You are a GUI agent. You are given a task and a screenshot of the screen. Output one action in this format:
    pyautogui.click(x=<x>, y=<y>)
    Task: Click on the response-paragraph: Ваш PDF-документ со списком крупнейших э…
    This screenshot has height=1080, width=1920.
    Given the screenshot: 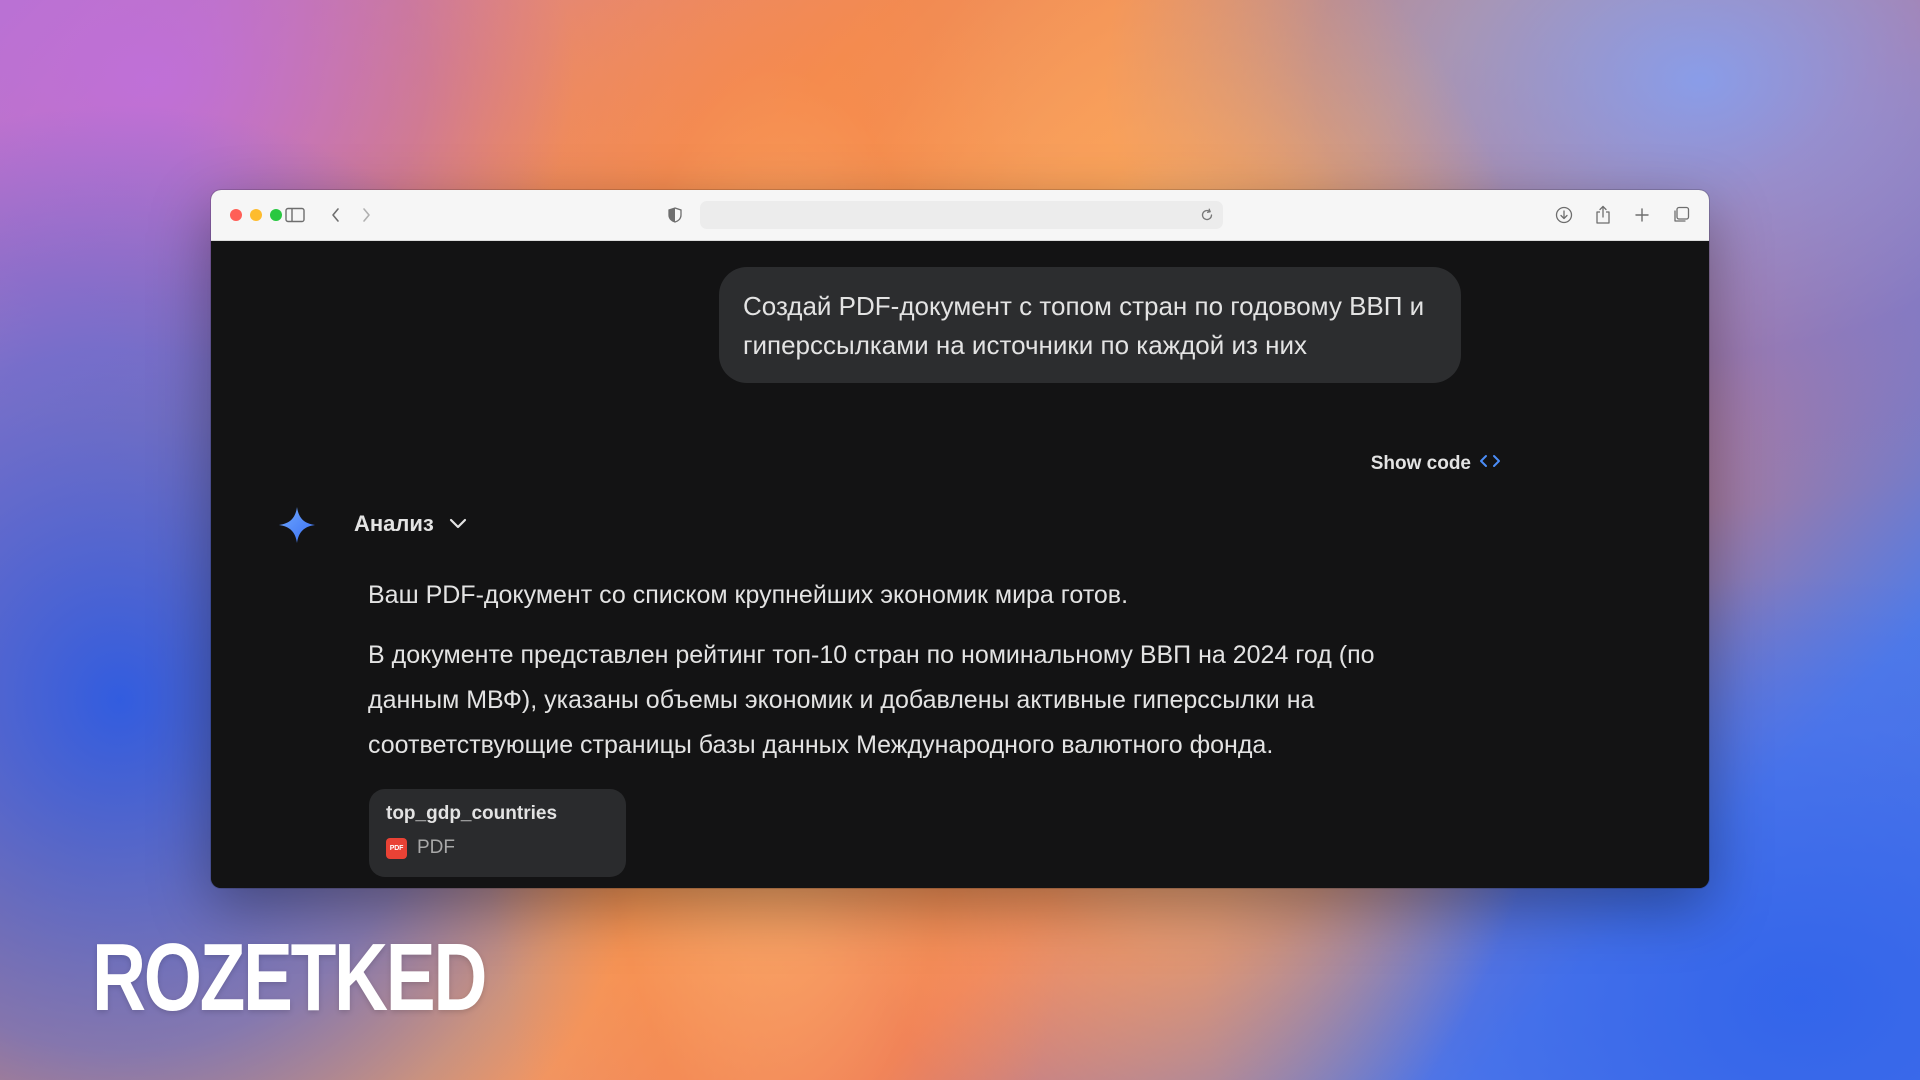 What is the action you would take?
    pyautogui.click(x=748, y=595)
    